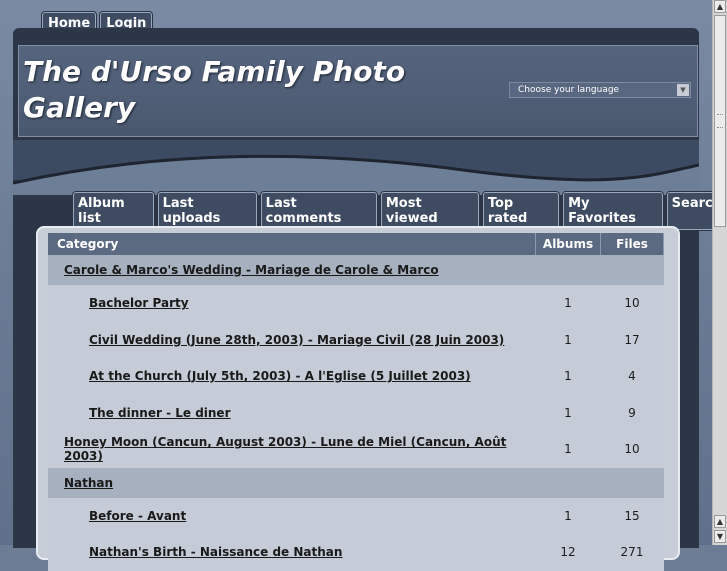 The height and width of the screenshot is (571, 727). What do you see at coordinates (356, 174) in the screenshot?
I see `decorative-wave` at bounding box center [356, 174].